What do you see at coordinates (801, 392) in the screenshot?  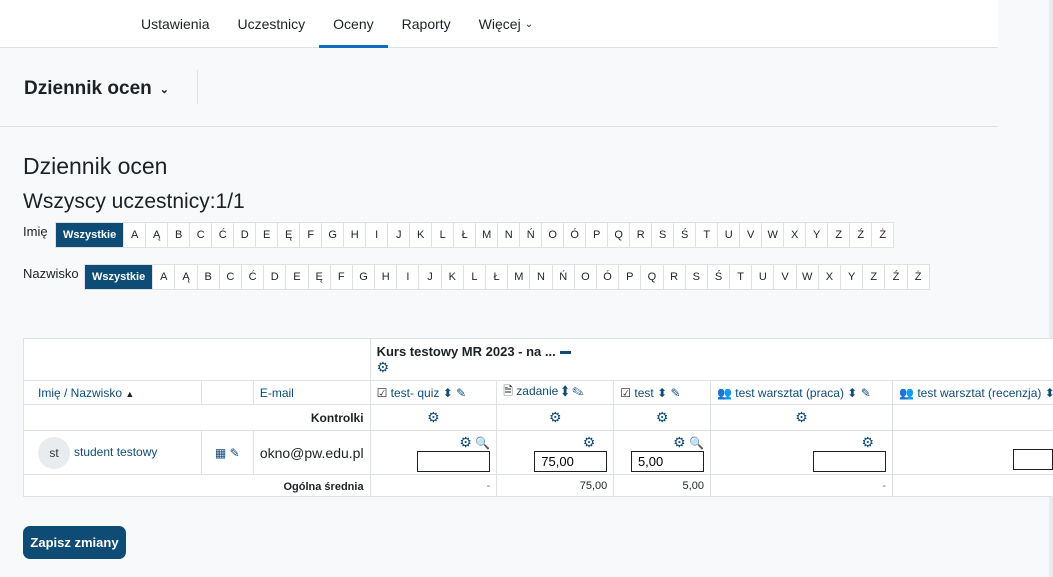 I see `col-header-workshop-submission: 👥 test warsztat (praca) ⬍ ✎` at bounding box center [801, 392].